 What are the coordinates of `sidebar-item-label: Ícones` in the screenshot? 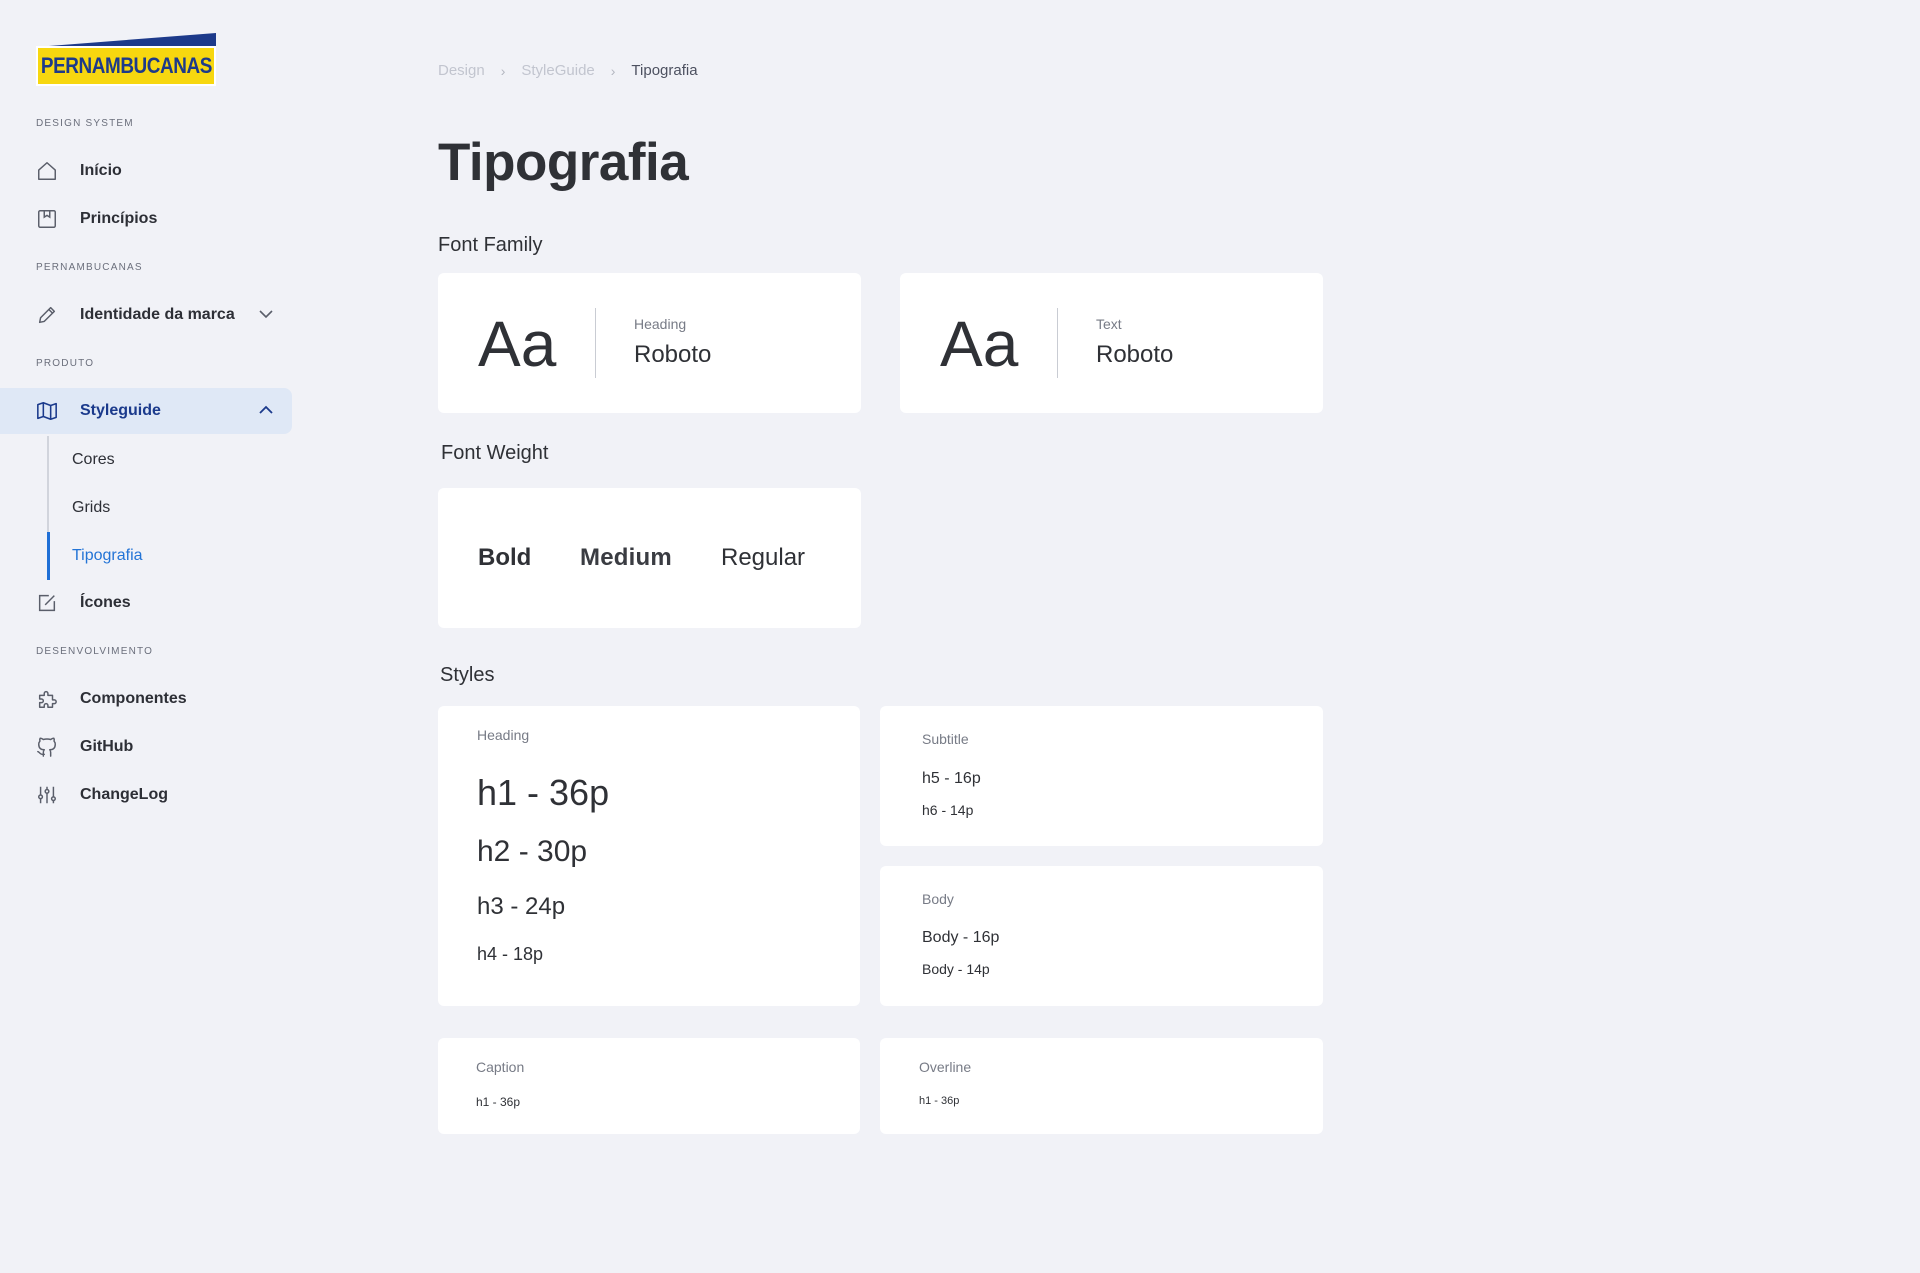 It's located at (105, 602).